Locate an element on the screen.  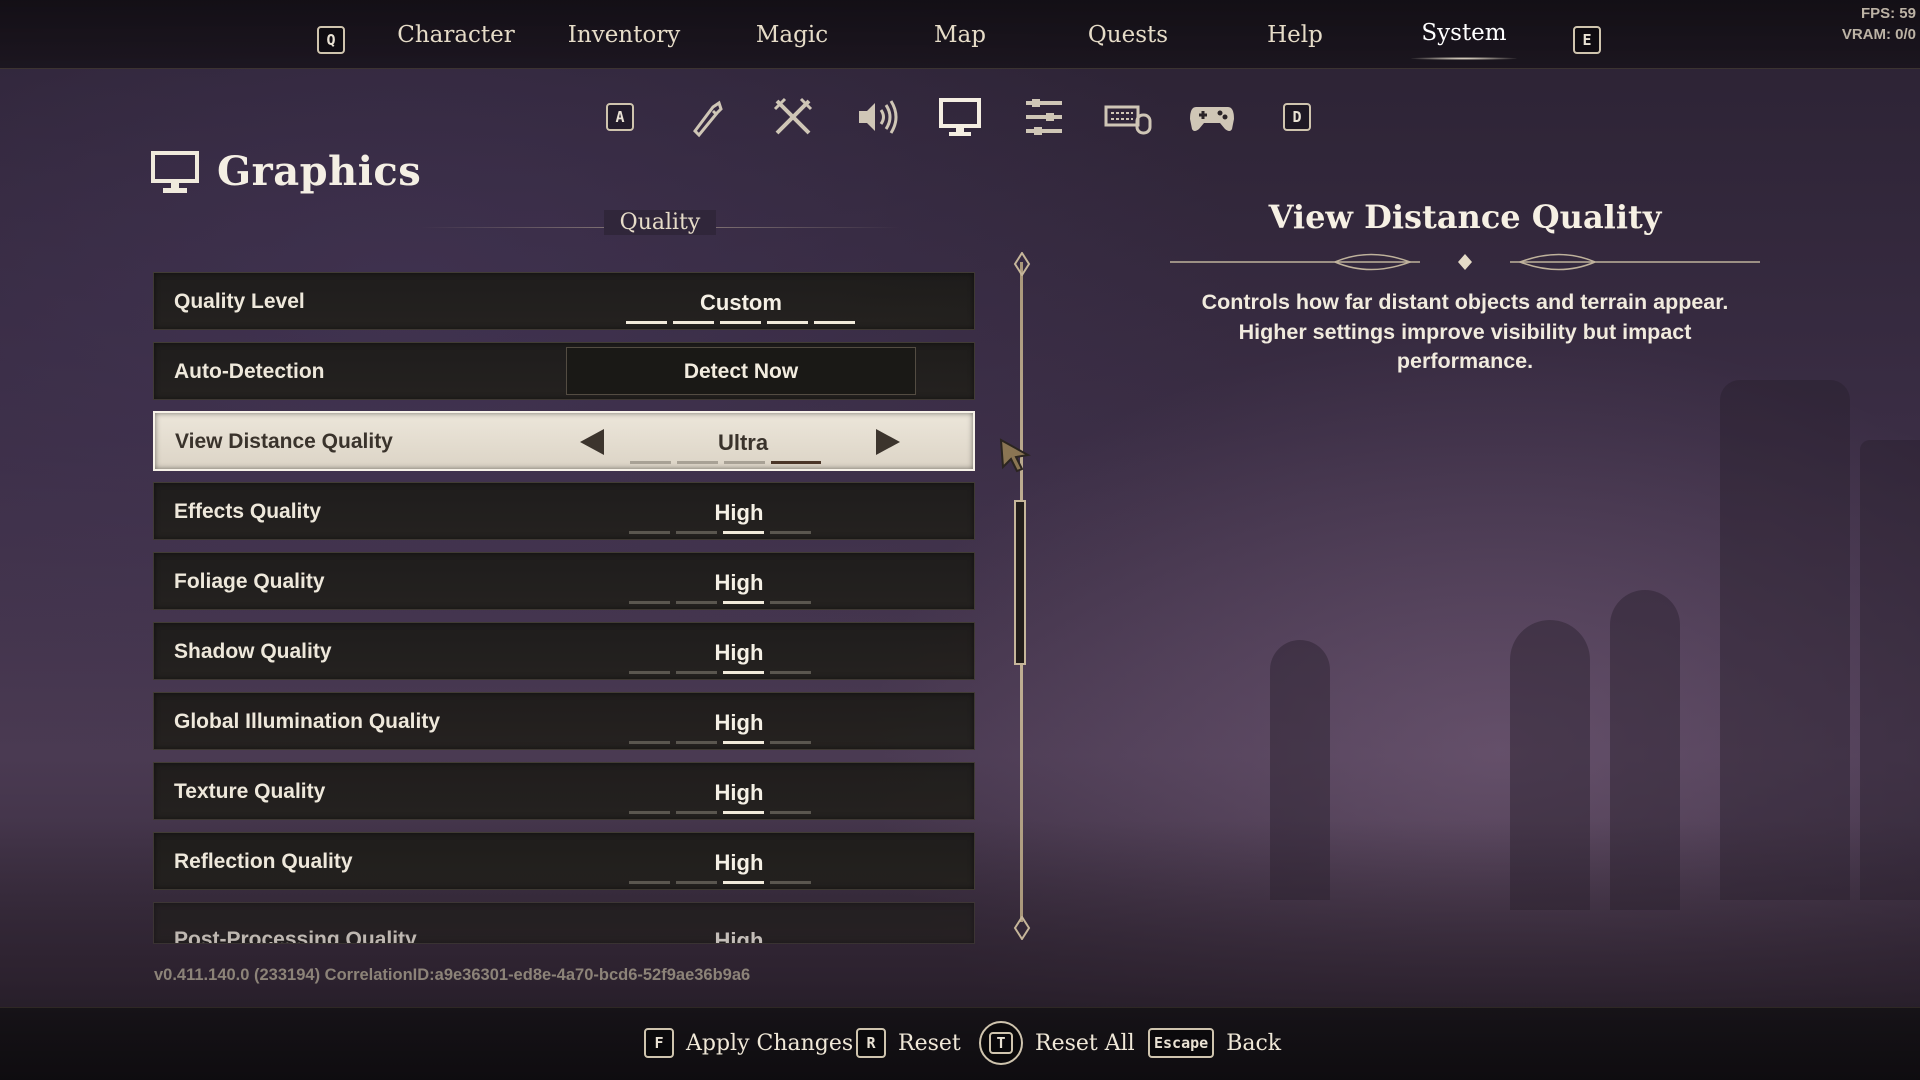
setting-label: Effects Quality is located at coordinates (248, 511).